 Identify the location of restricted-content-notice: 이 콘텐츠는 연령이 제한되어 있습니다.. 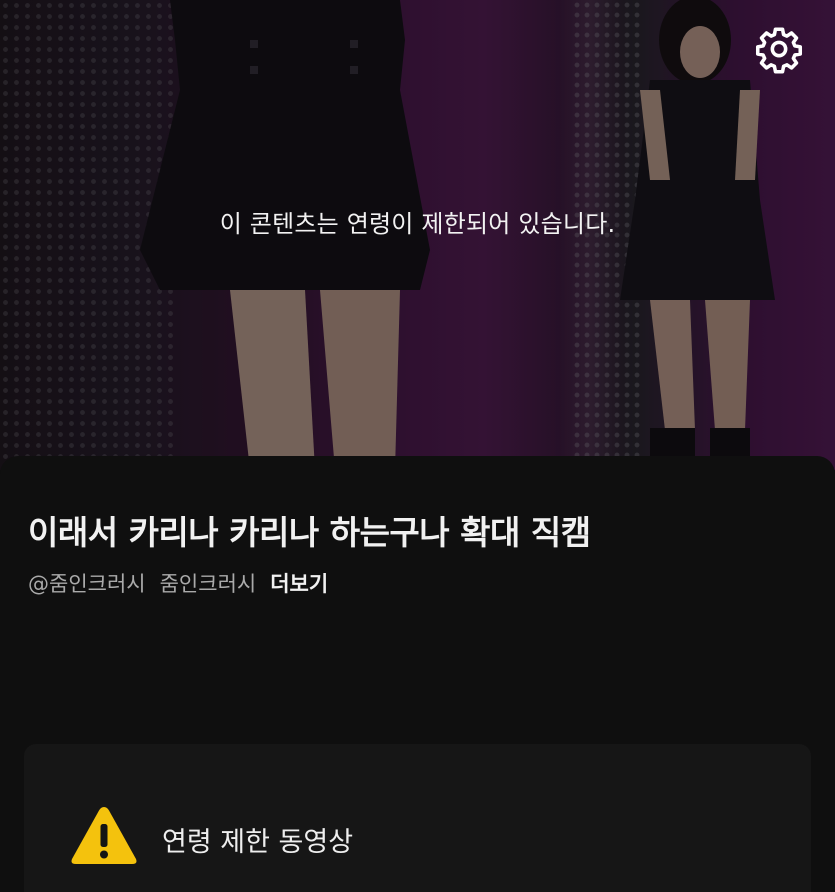
(417, 224).